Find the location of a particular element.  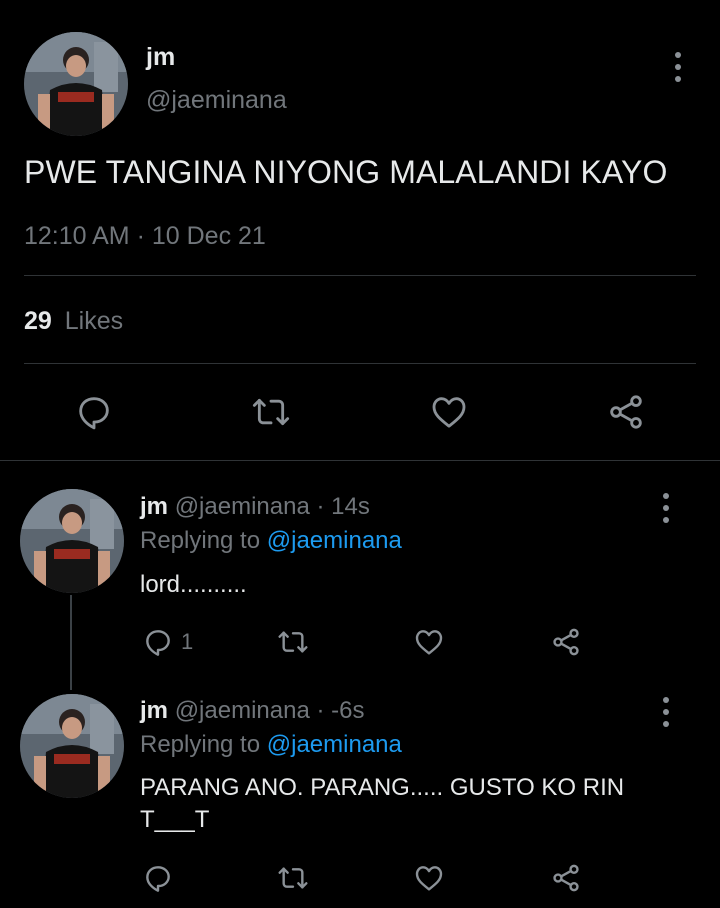

reply-header: jm @jaeminana · -6s is located at coordinates (252, 711).